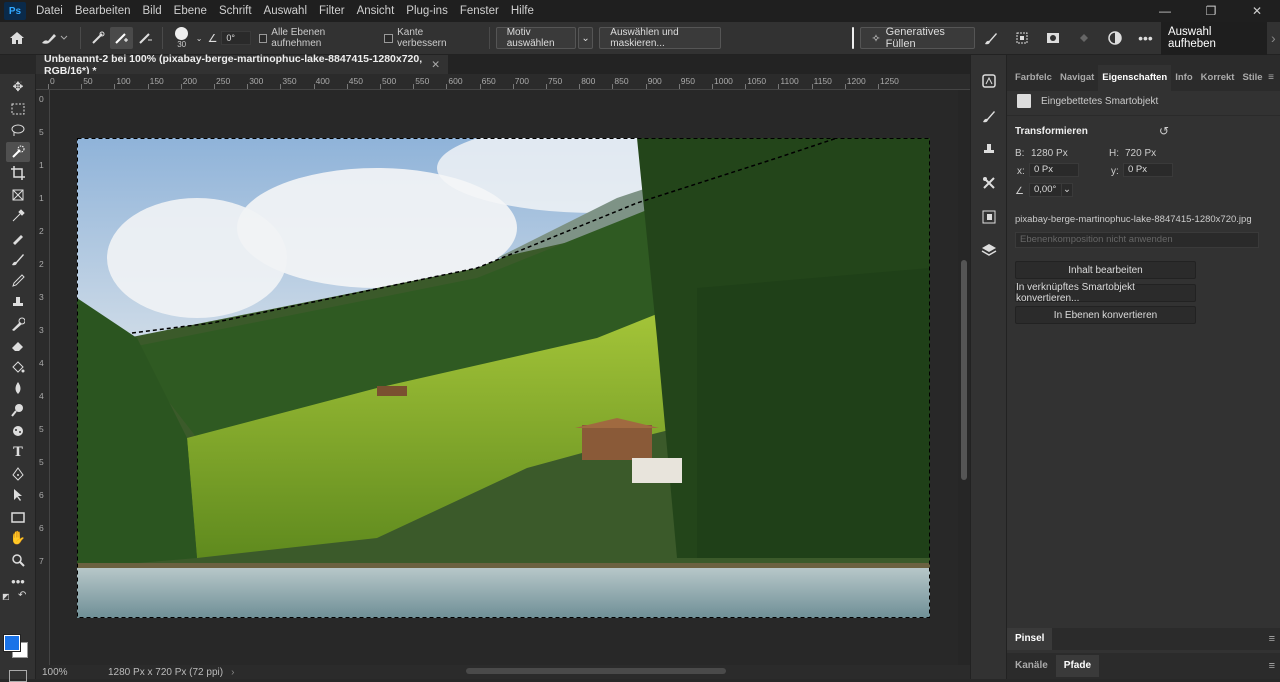 This screenshot has height=682, width=1280. I want to click on blur-tool-icon, so click(18, 388).